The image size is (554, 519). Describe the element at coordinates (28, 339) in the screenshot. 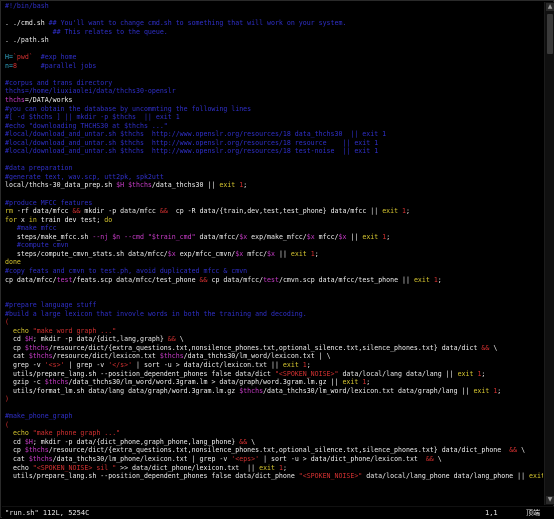

I see `code-token: $H` at that location.